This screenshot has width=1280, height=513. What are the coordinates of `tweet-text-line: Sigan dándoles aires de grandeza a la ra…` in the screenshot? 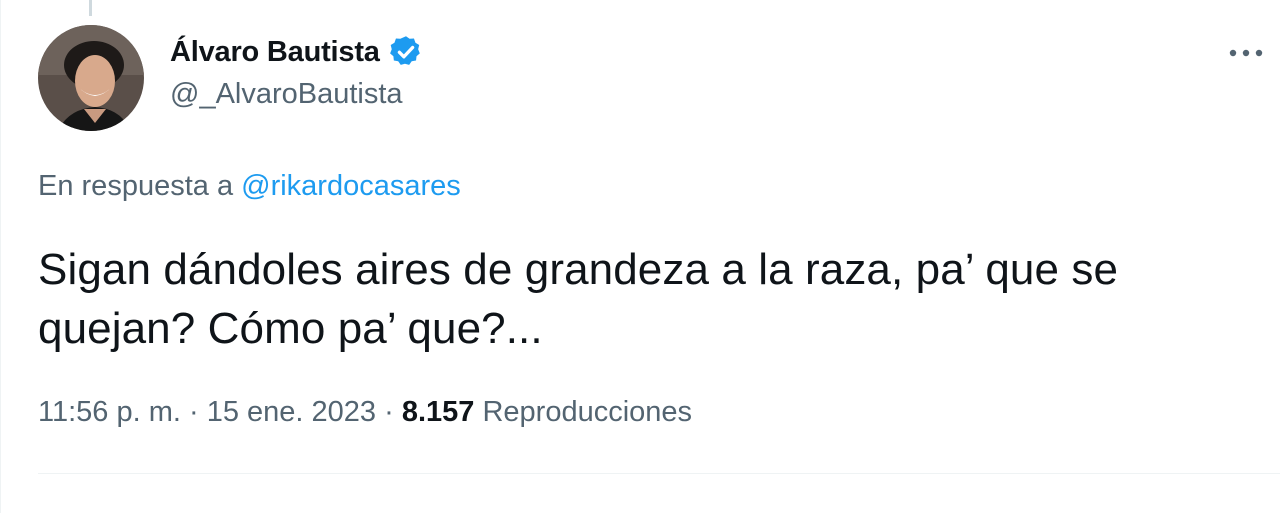 It's located at (578, 269).